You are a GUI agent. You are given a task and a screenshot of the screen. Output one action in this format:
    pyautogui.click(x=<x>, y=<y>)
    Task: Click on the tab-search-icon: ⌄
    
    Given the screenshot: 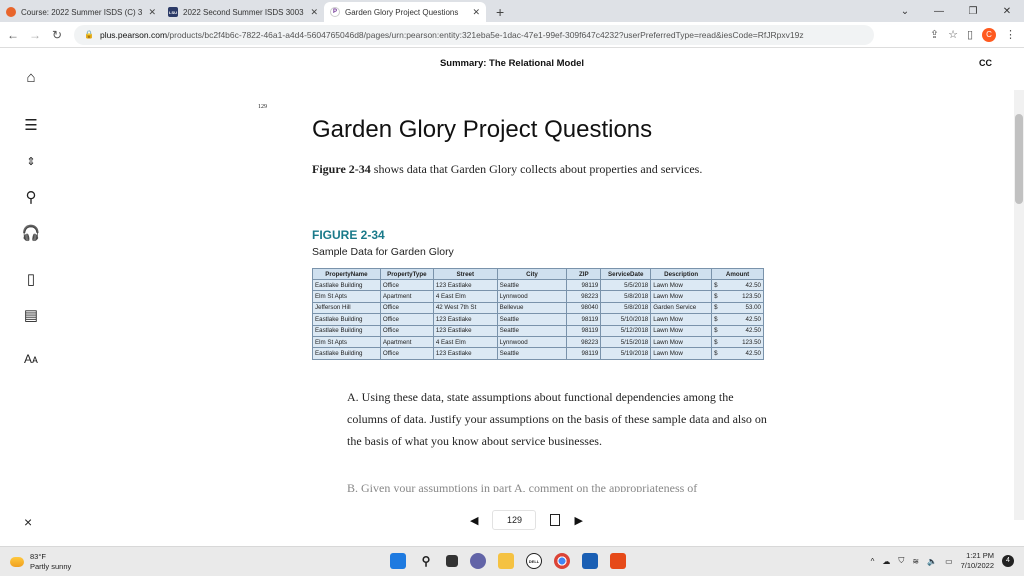 What is the action you would take?
    pyautogui.click(x=905, y=11)
    